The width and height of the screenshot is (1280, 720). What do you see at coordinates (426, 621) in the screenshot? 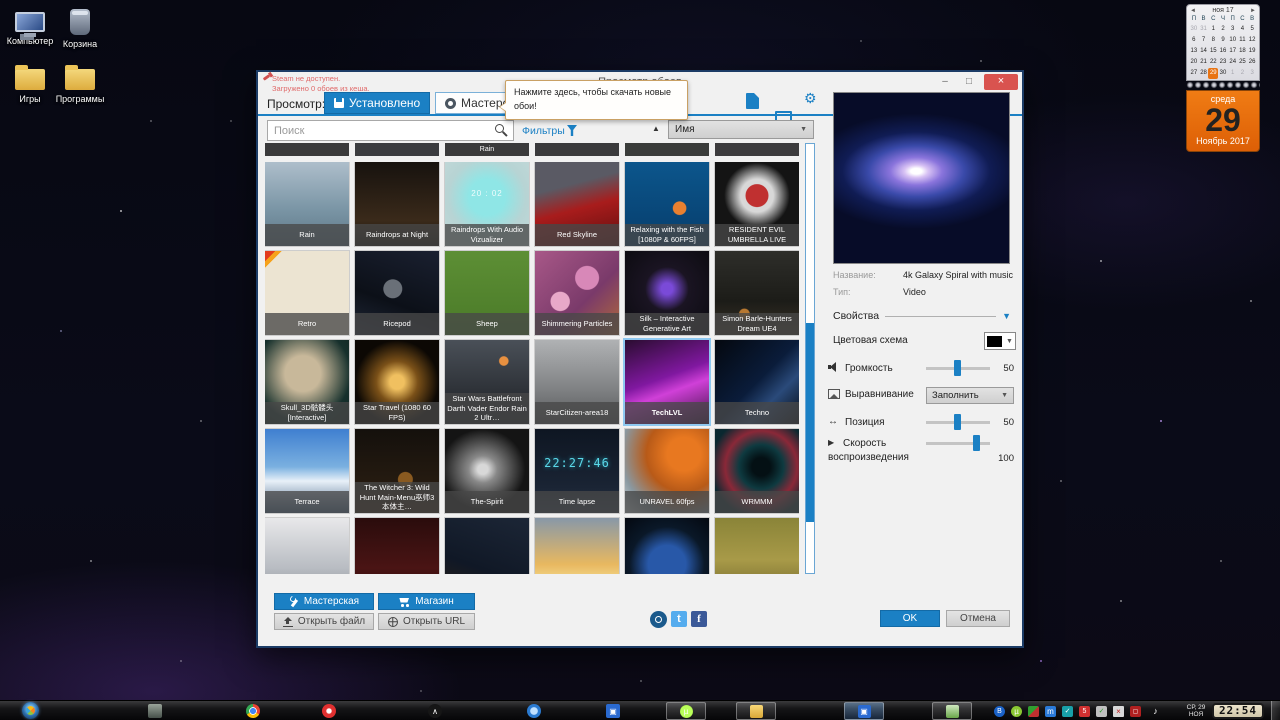
I see `open-url-button: Открыть URL` at bounding box center [426, 621].